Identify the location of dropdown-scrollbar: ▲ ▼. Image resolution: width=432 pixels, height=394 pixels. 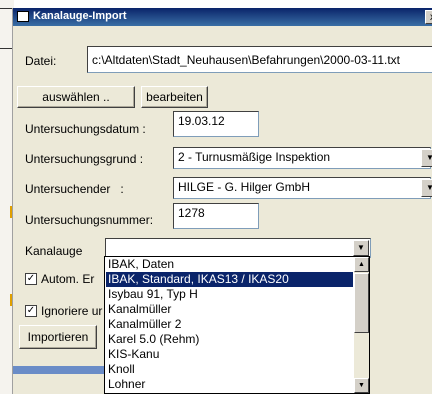
(361, 325).